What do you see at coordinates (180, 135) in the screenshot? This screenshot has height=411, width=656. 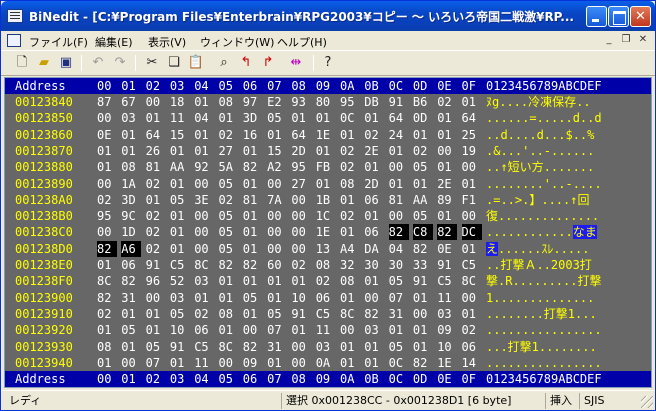 I see `hex-byte: 15` at bounding box center [180, 135].